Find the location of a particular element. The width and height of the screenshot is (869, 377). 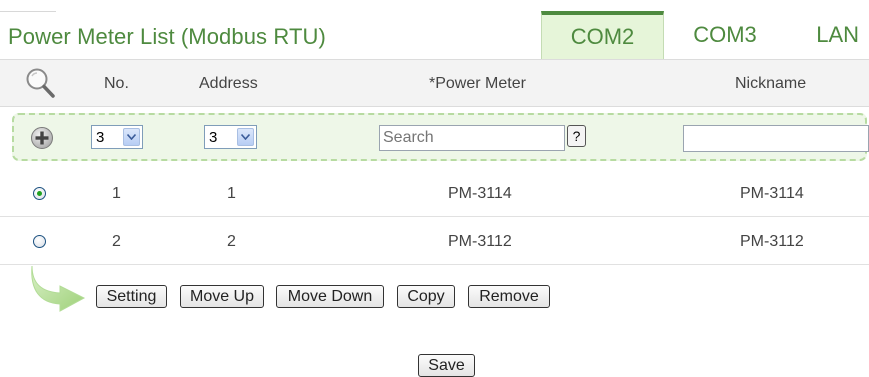

no-select-value: 3 is located at coordinates (100, 137).